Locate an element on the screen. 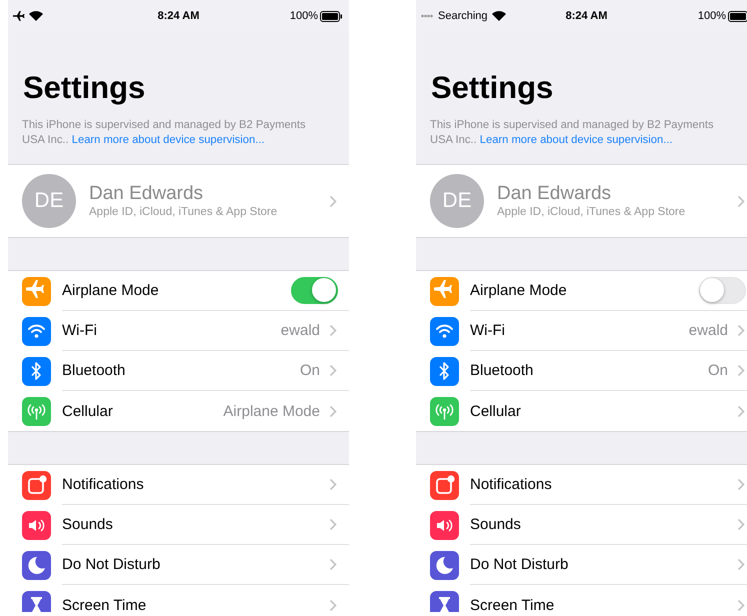 The height and width of the screenshot is (616, 747). signal-icon is located at coordinates (428, 16).